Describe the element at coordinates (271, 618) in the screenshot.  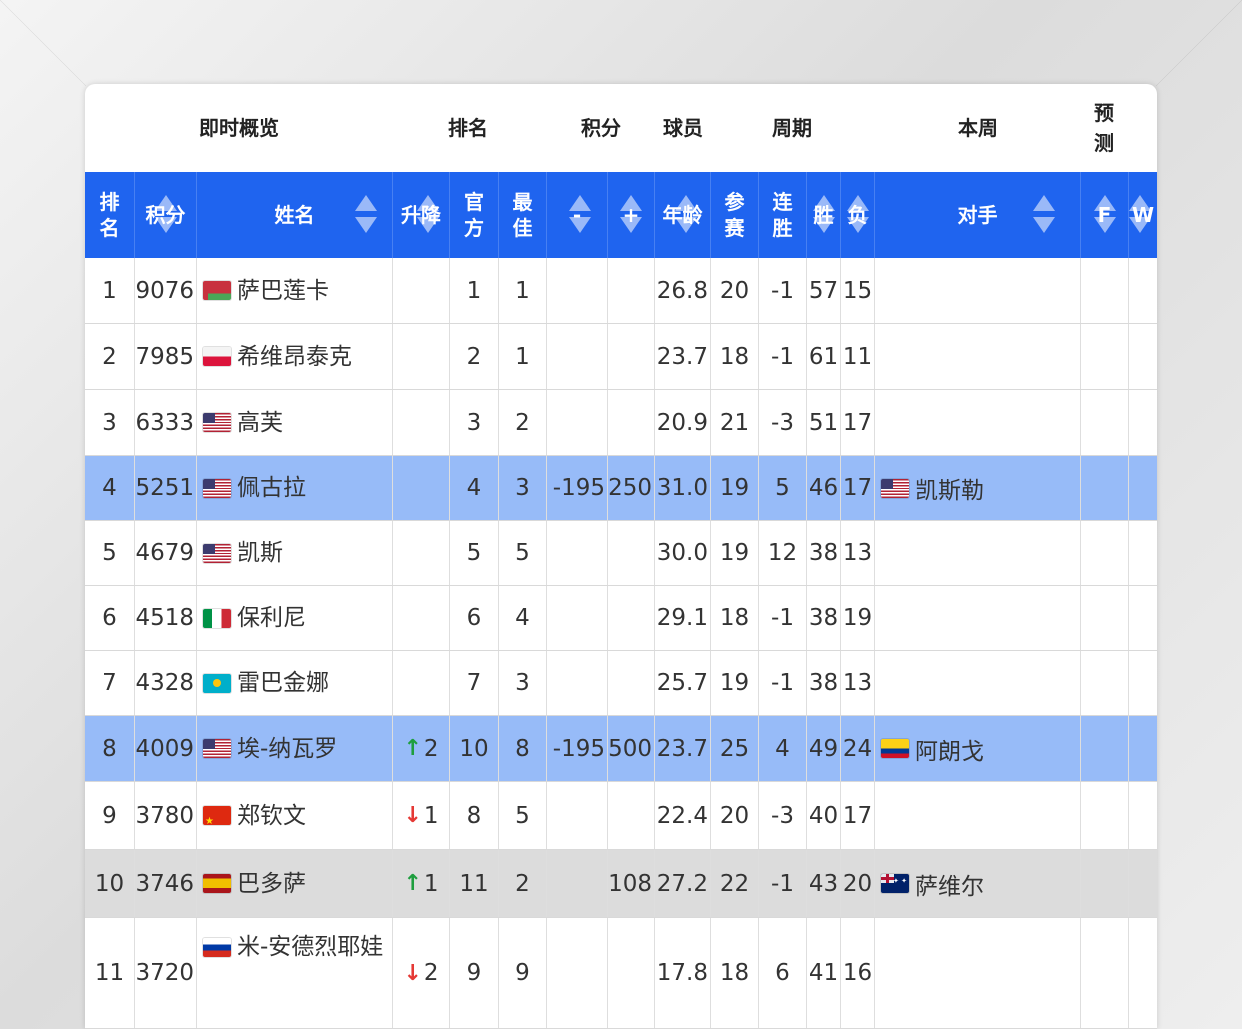
I see `player-name: 保利尼` at that location.